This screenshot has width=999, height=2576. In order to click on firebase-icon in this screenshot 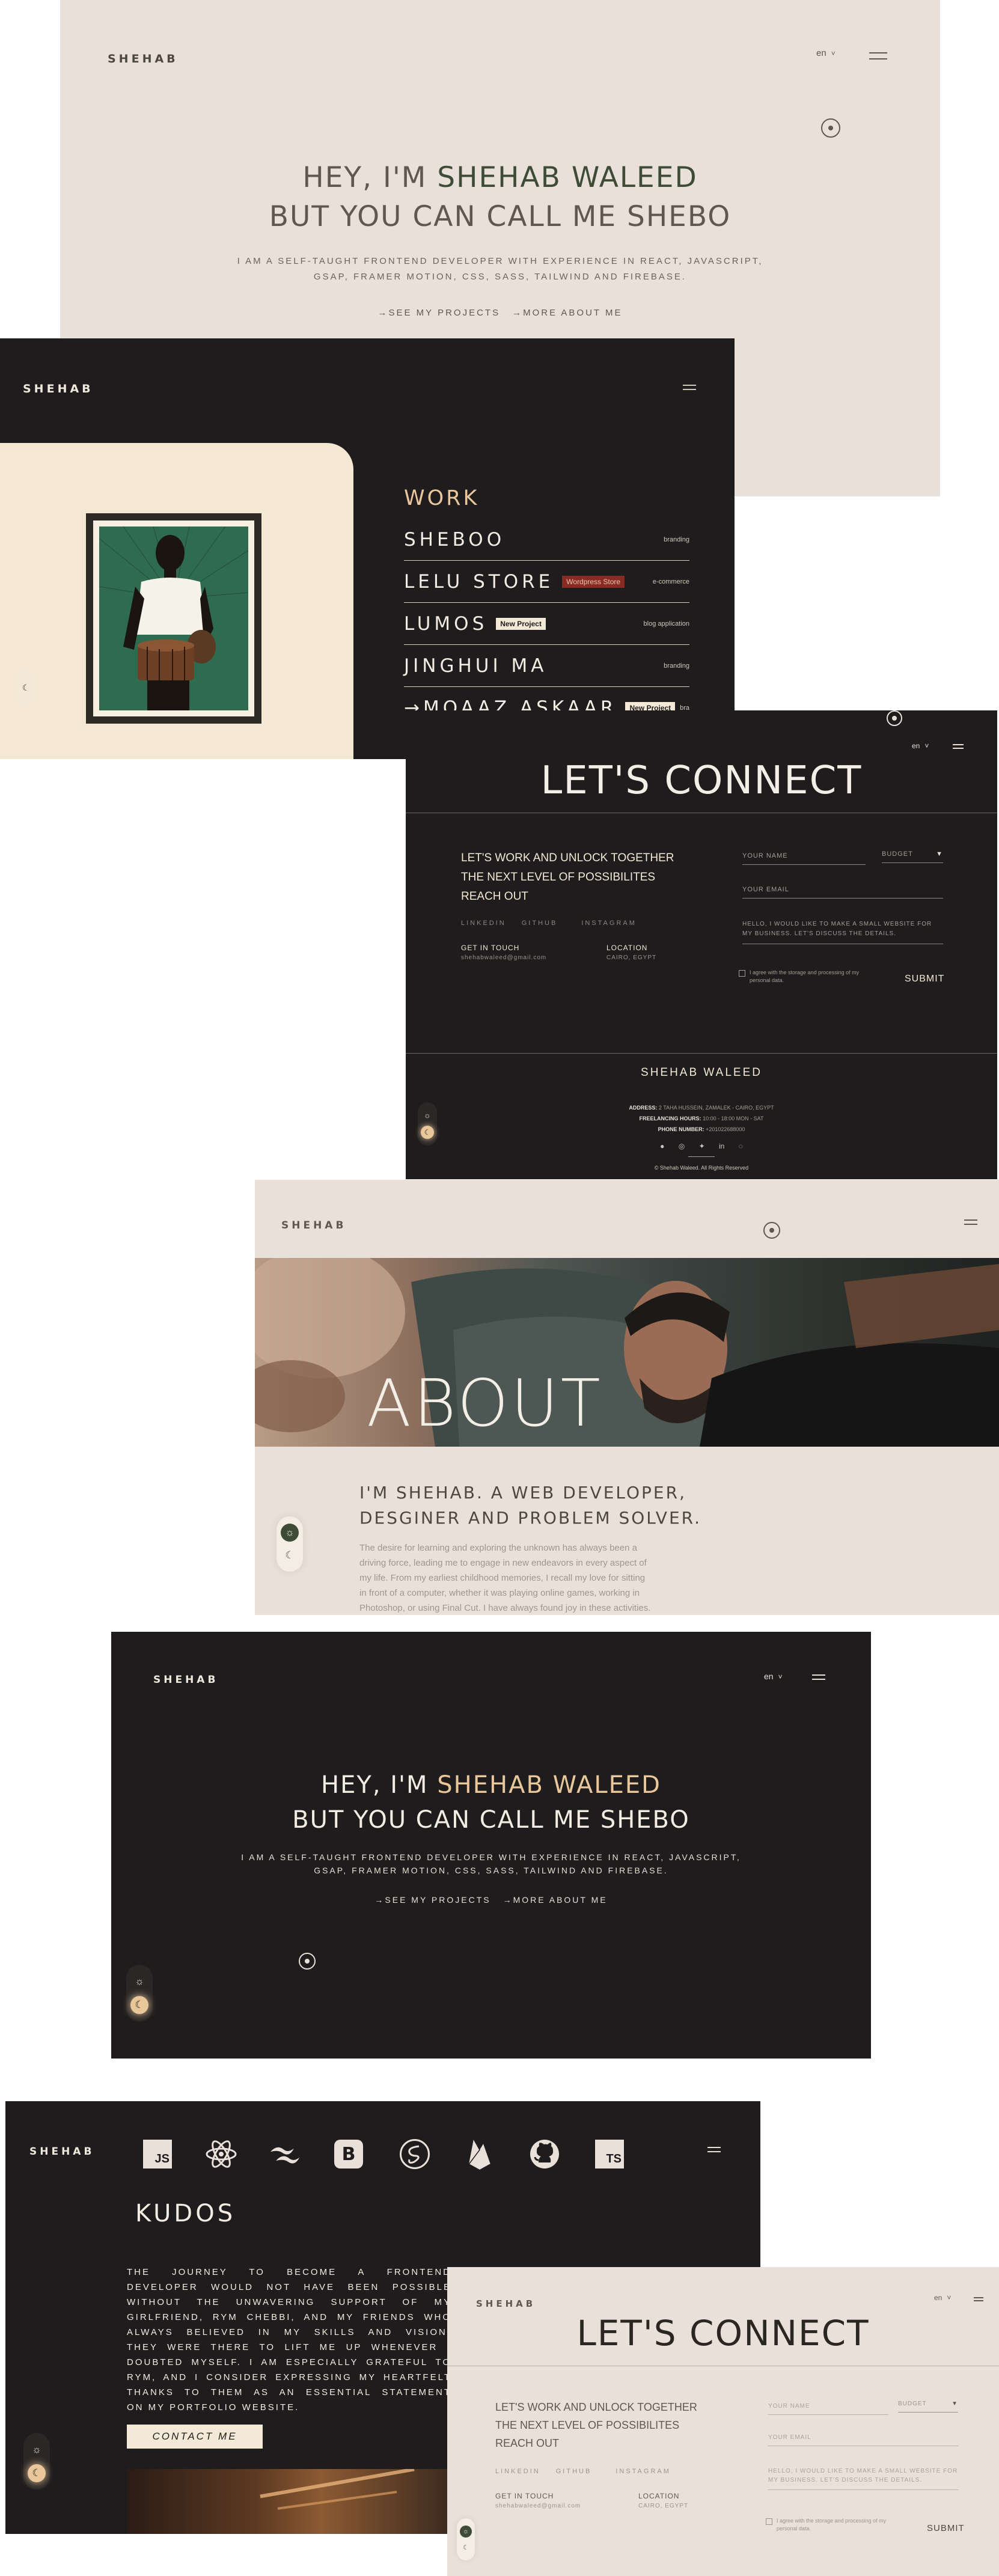, I will do `click(479, 2154)`.